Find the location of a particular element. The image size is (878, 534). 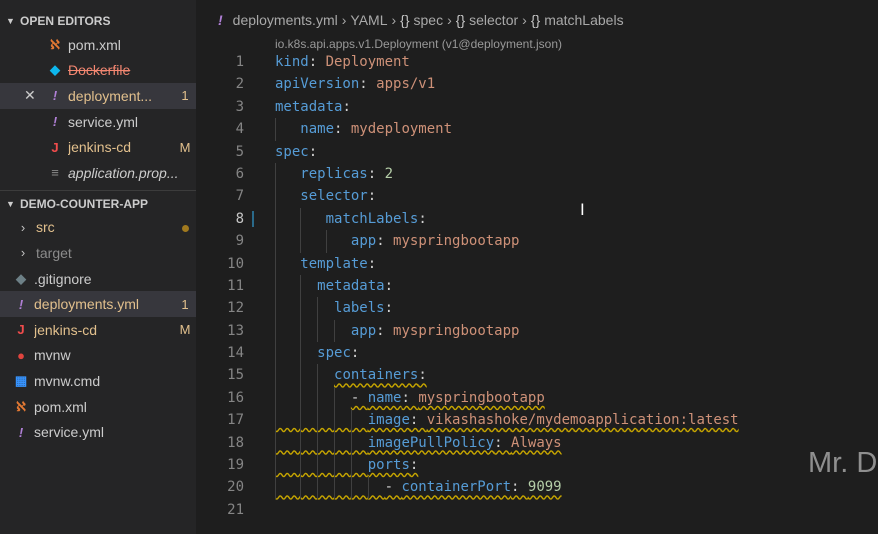

yaml-key: ports is located at coordinates (388, 465).